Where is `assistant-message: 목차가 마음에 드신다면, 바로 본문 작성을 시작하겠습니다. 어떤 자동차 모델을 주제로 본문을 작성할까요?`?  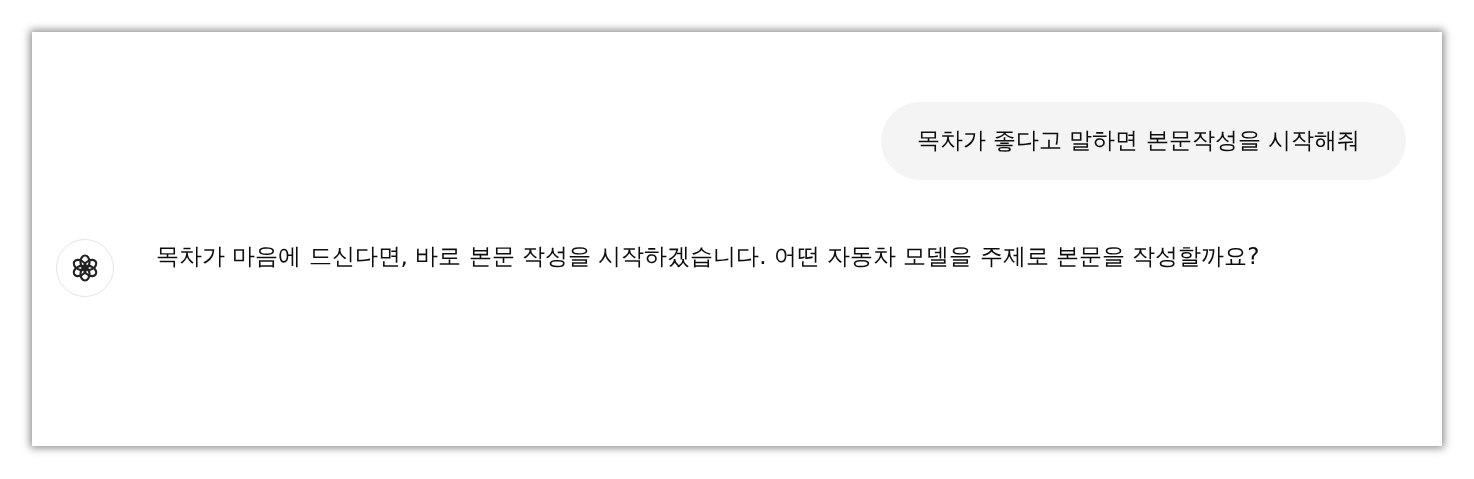 assistant-message: 목차가 마음에 드신다면, 바로 본문 작성을 시작하겠습니다. 어떤 자동차 모델을 주제로 본문을 작성할까요? is located at coordinates (708, 256).